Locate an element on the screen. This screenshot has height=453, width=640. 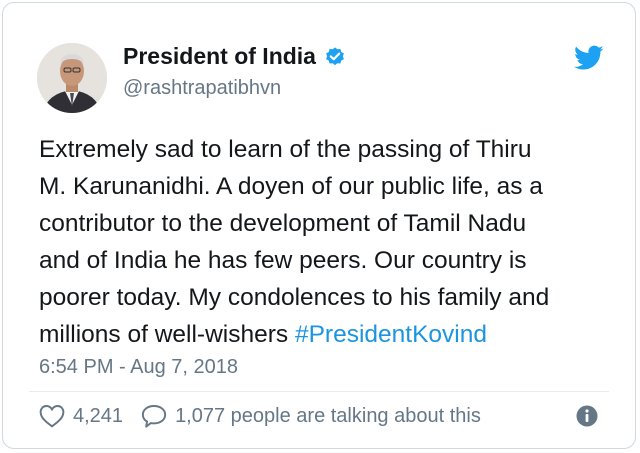
info-icon is located at coordinates (587, 416).